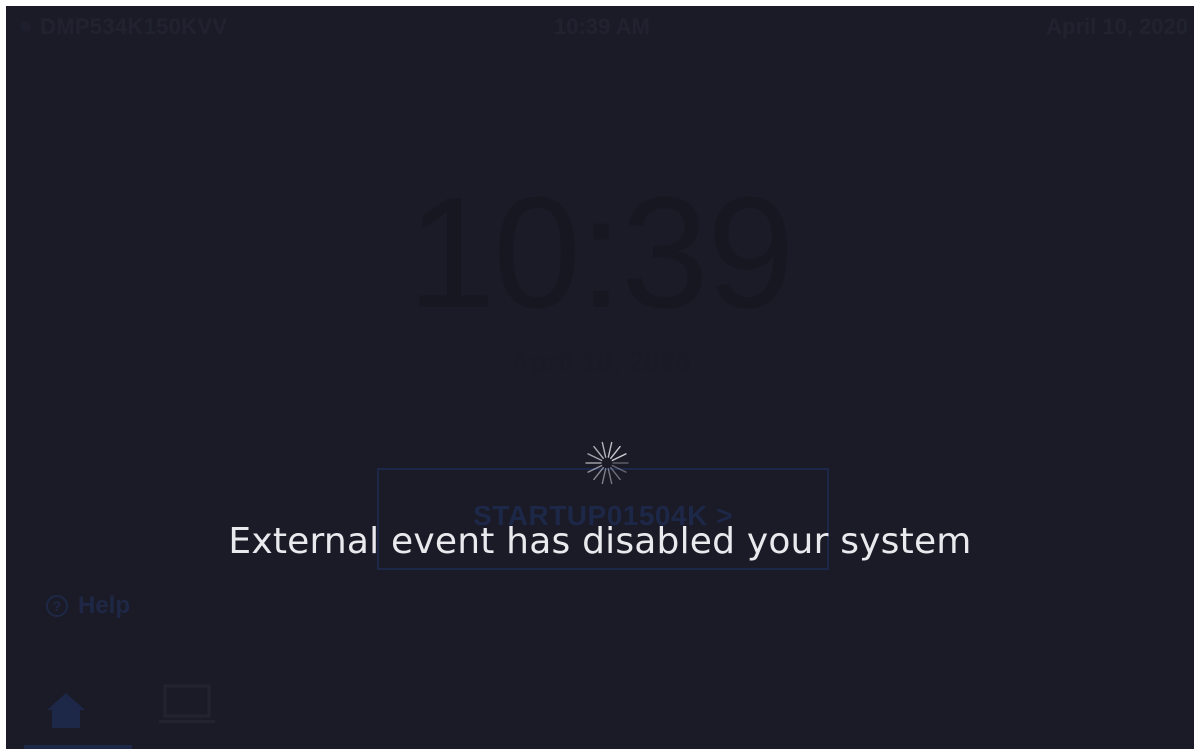  Describe the element at coordinates (600, 541) in the screenshot. I see `overlay-message: External event has disabled your system` at that location.